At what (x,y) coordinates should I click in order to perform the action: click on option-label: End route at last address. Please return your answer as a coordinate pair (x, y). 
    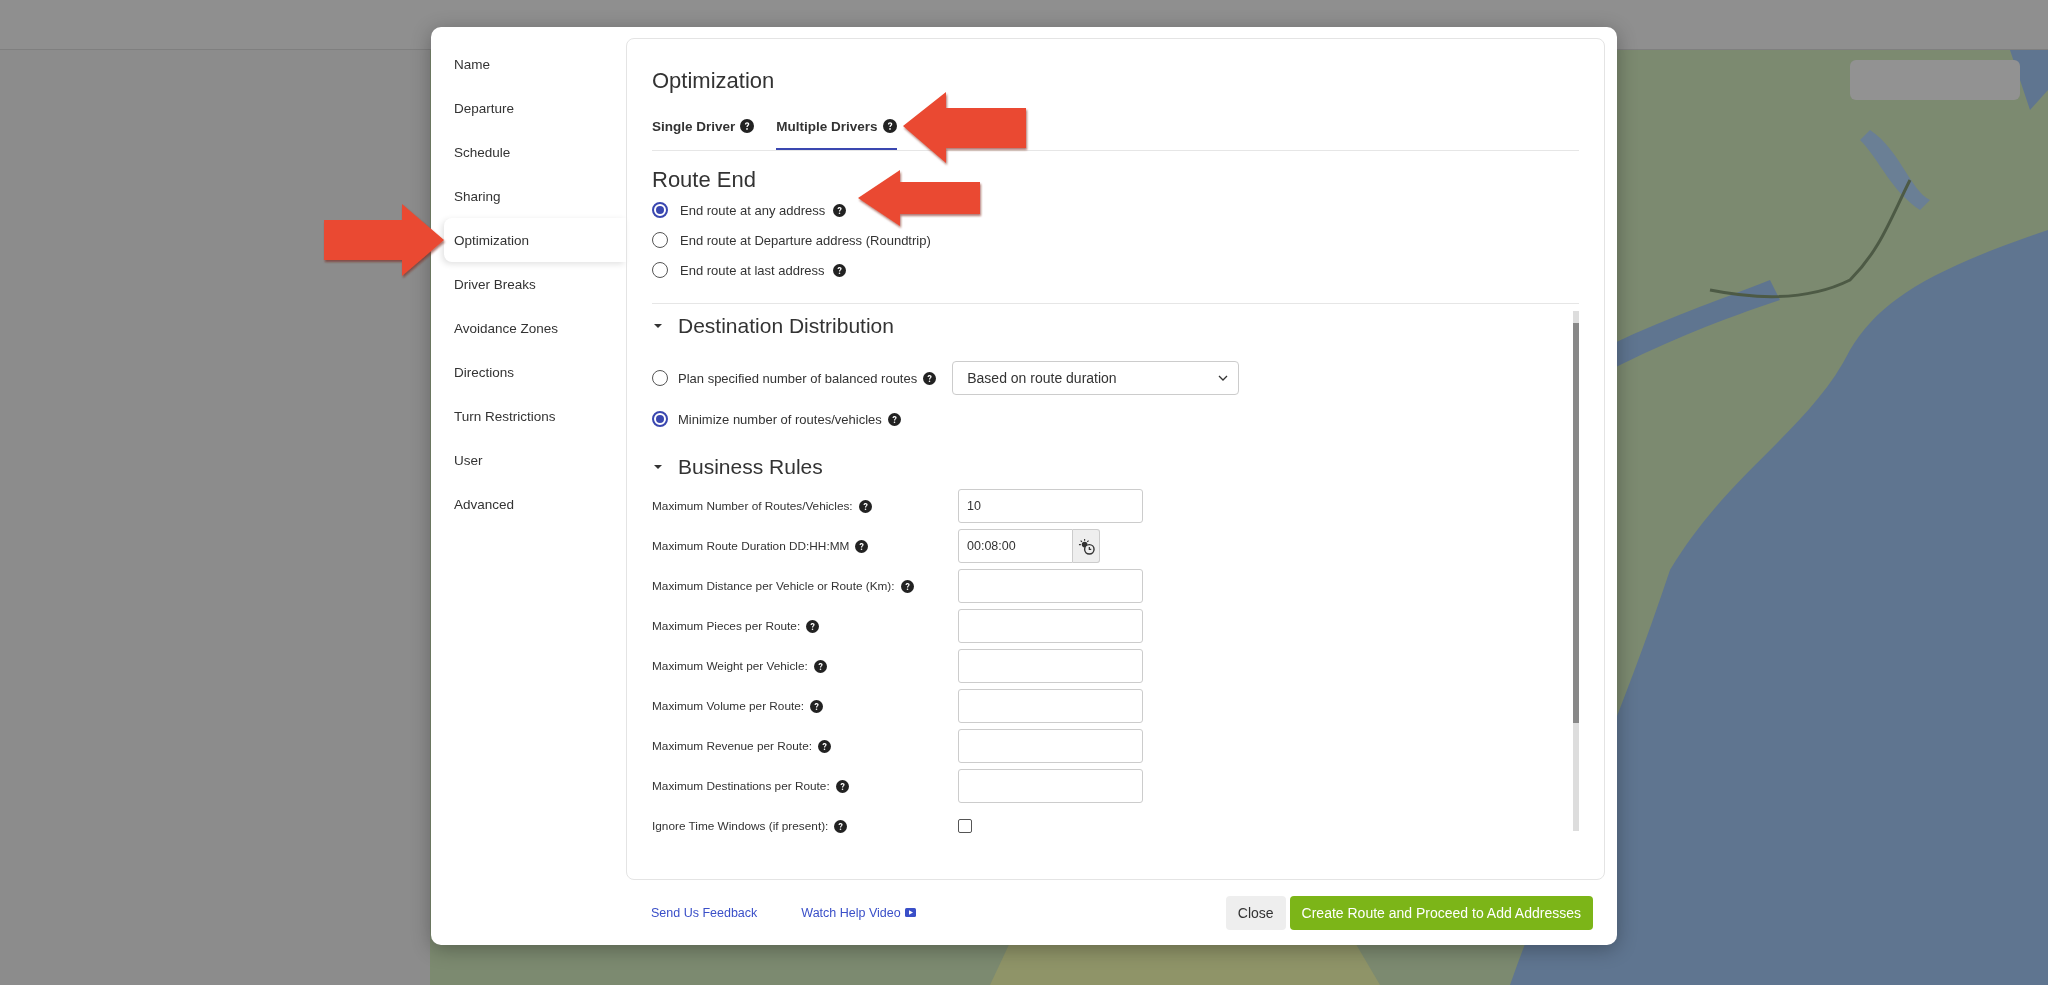
    Looking at the image, I should click on (752, 270).